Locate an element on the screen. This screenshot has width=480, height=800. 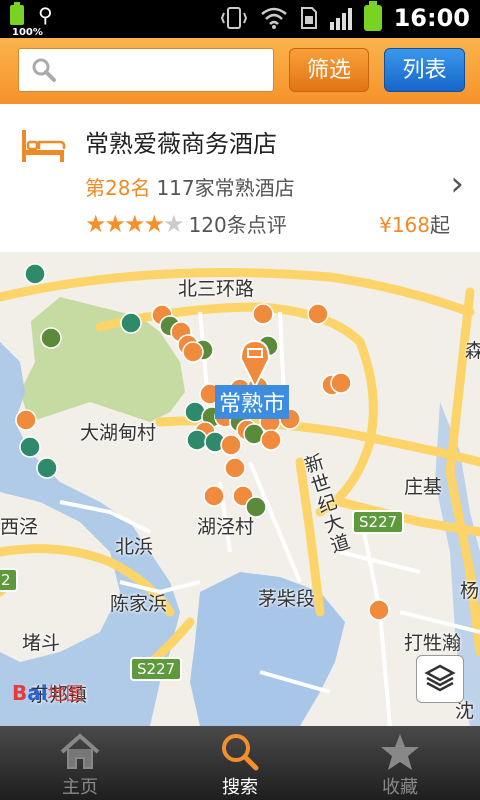
sim-icon is located at coordinates (308, 18).